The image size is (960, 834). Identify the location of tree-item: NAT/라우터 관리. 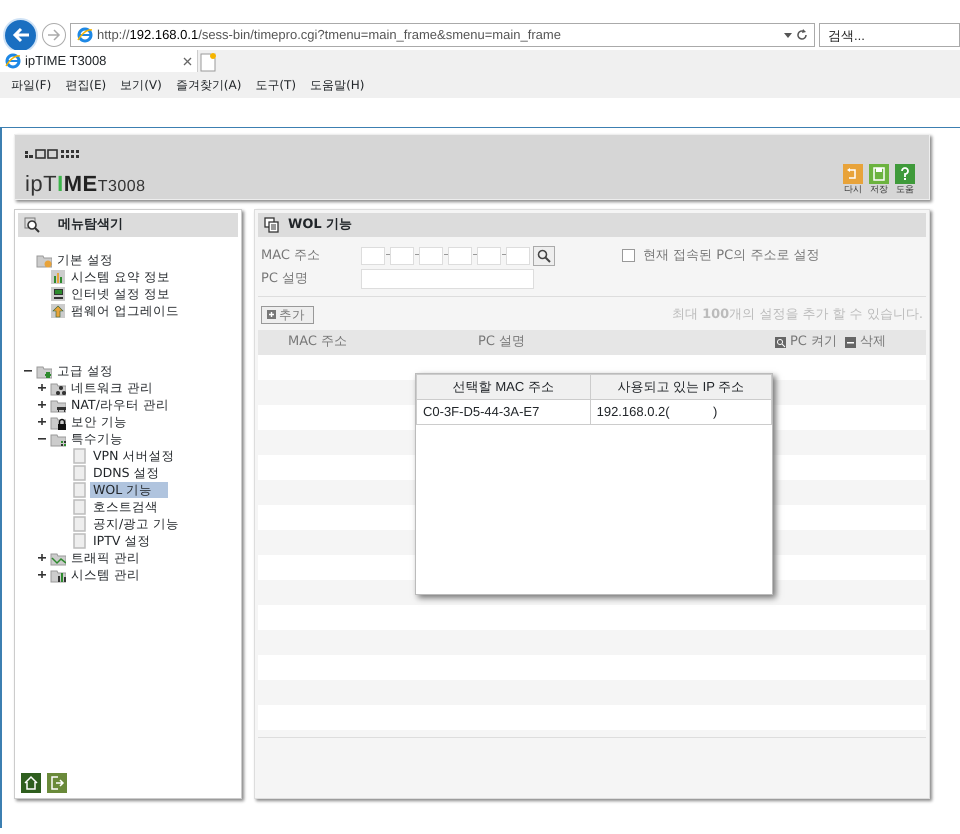
(120, 404).